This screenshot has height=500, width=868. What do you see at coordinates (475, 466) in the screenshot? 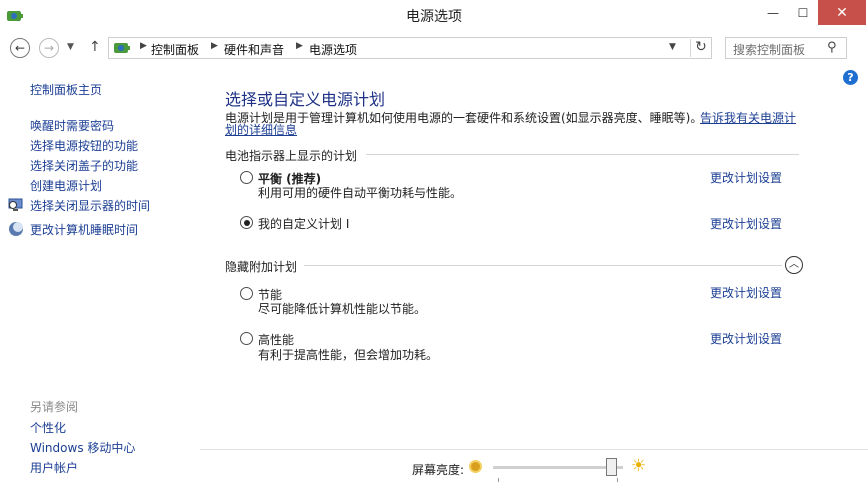
I see `dim-brightness-icon` at bounding box center [475, 466].